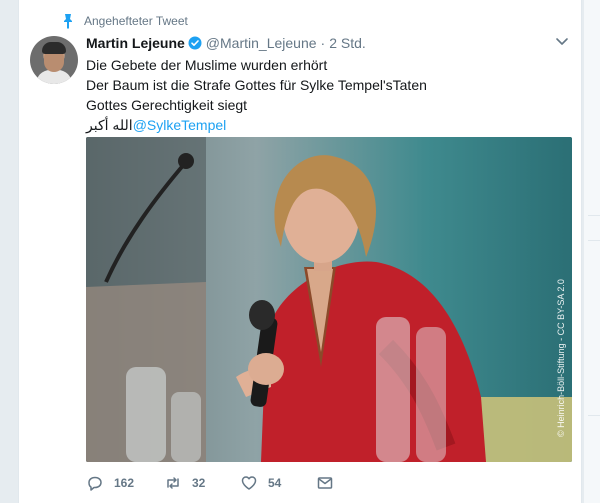  What do you see at coordinates (199, 483) in the screenshot?
I see `retweet-count: 32` at bounding box center [199, 483].